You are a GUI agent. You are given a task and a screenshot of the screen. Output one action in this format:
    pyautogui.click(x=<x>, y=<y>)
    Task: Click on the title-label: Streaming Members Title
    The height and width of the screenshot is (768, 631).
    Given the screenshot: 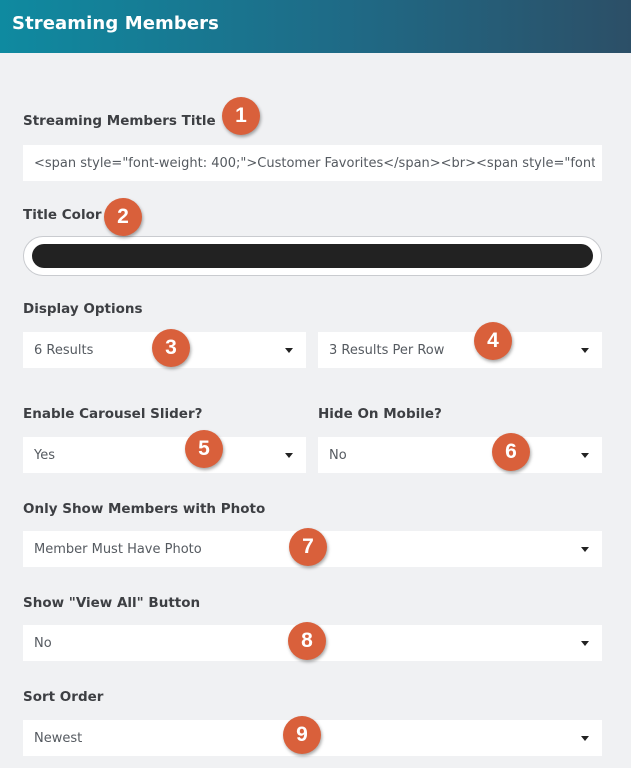 What is the action you would take?
    pyautogui.click(x=119, y=121)
    